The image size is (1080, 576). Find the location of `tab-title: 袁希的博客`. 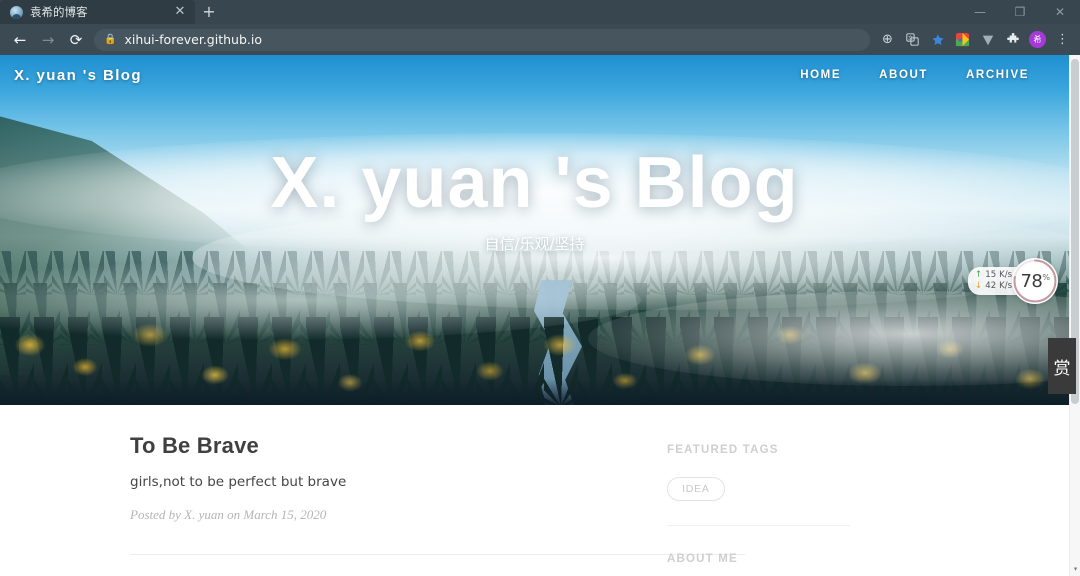

tab-title: 袁希的博客 is located at coordinates (59, 12).